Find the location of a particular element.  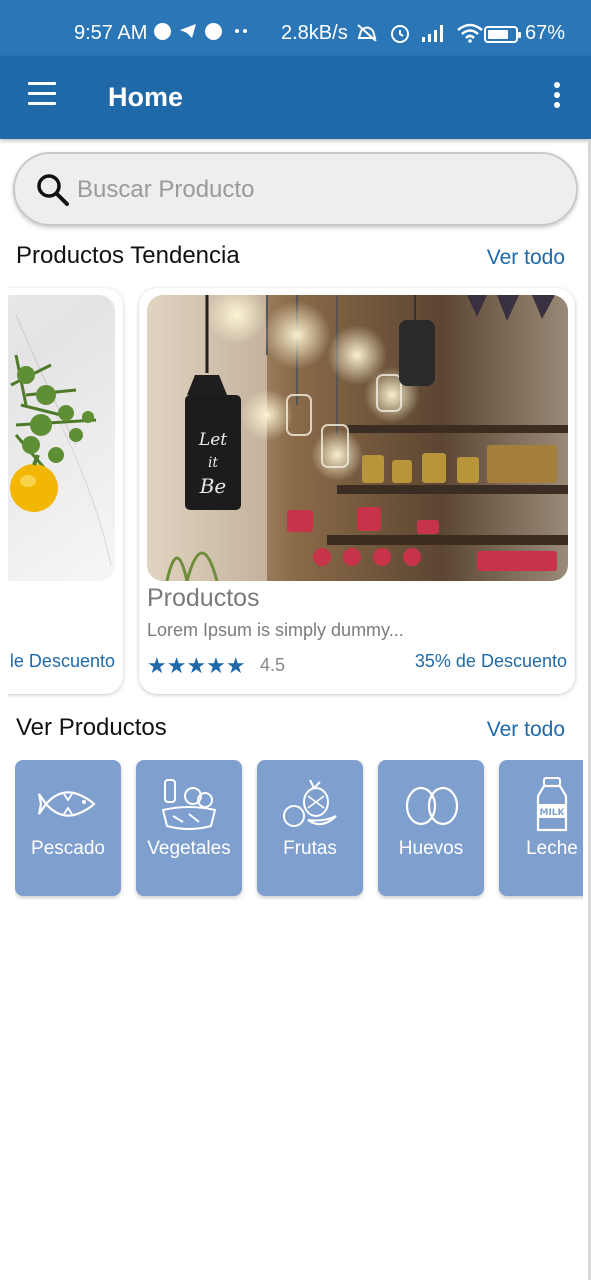

category-tile-frutas: Frutas is located at coordinates (310, 828).